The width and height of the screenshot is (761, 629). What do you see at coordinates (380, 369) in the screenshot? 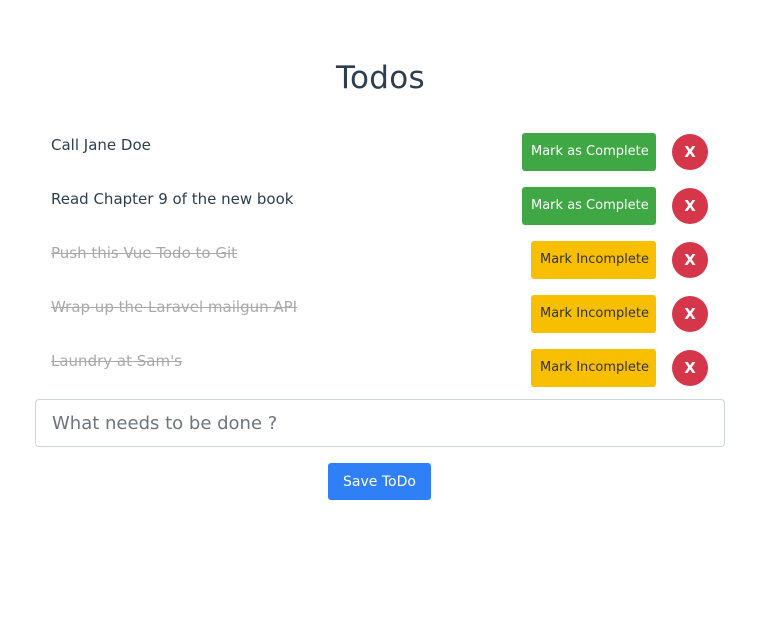
I see `todo-item: Laundry at Sam's Mark Incomplete X` at bounding box center [380, 369].